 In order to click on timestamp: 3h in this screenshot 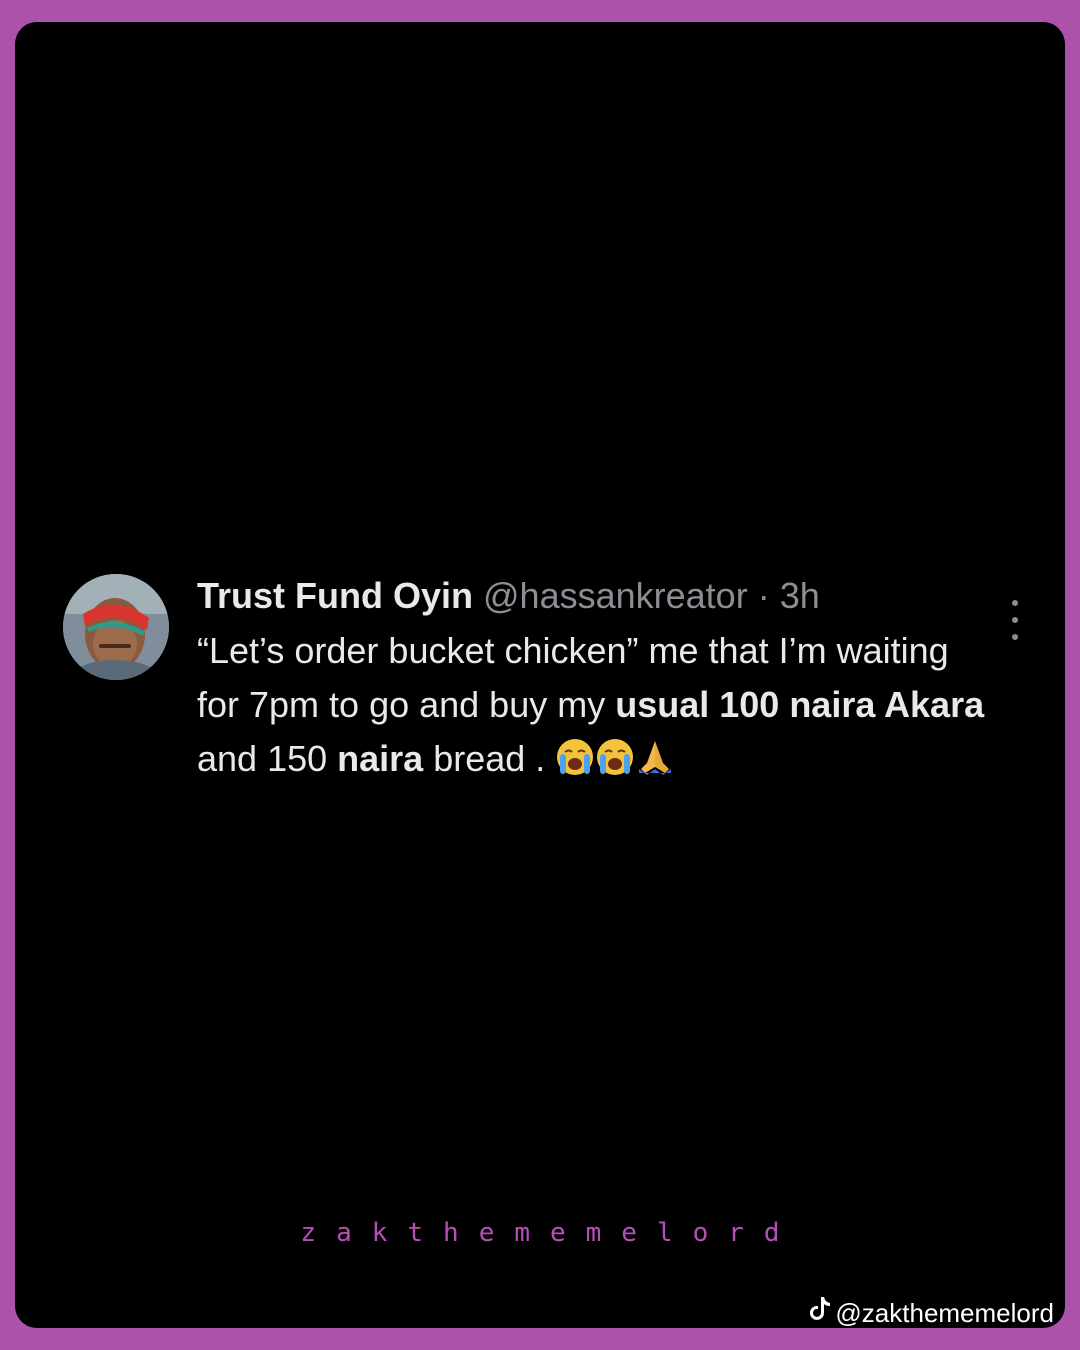, I will do `click(800, 595)`.